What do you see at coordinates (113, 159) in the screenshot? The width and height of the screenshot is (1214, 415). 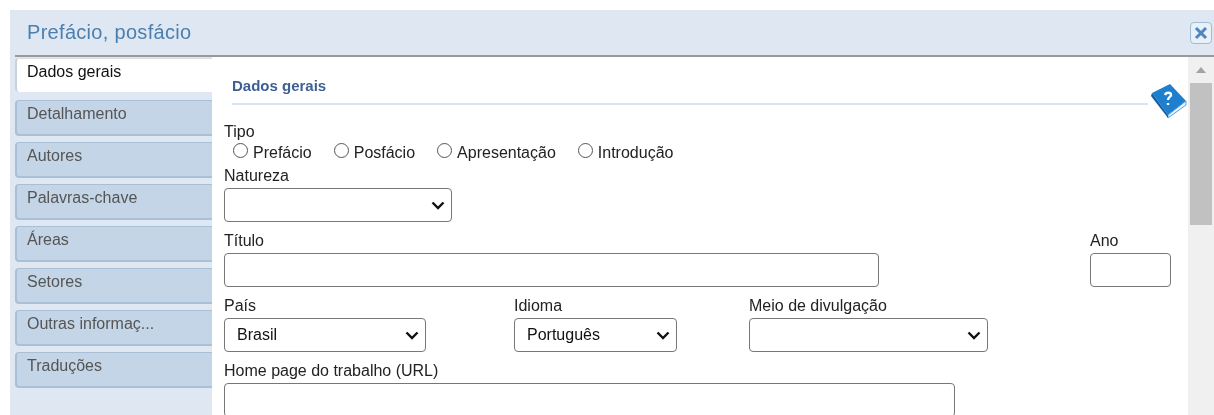 I see `sidebar-tab: Autores` at bounding box center [113, 159].